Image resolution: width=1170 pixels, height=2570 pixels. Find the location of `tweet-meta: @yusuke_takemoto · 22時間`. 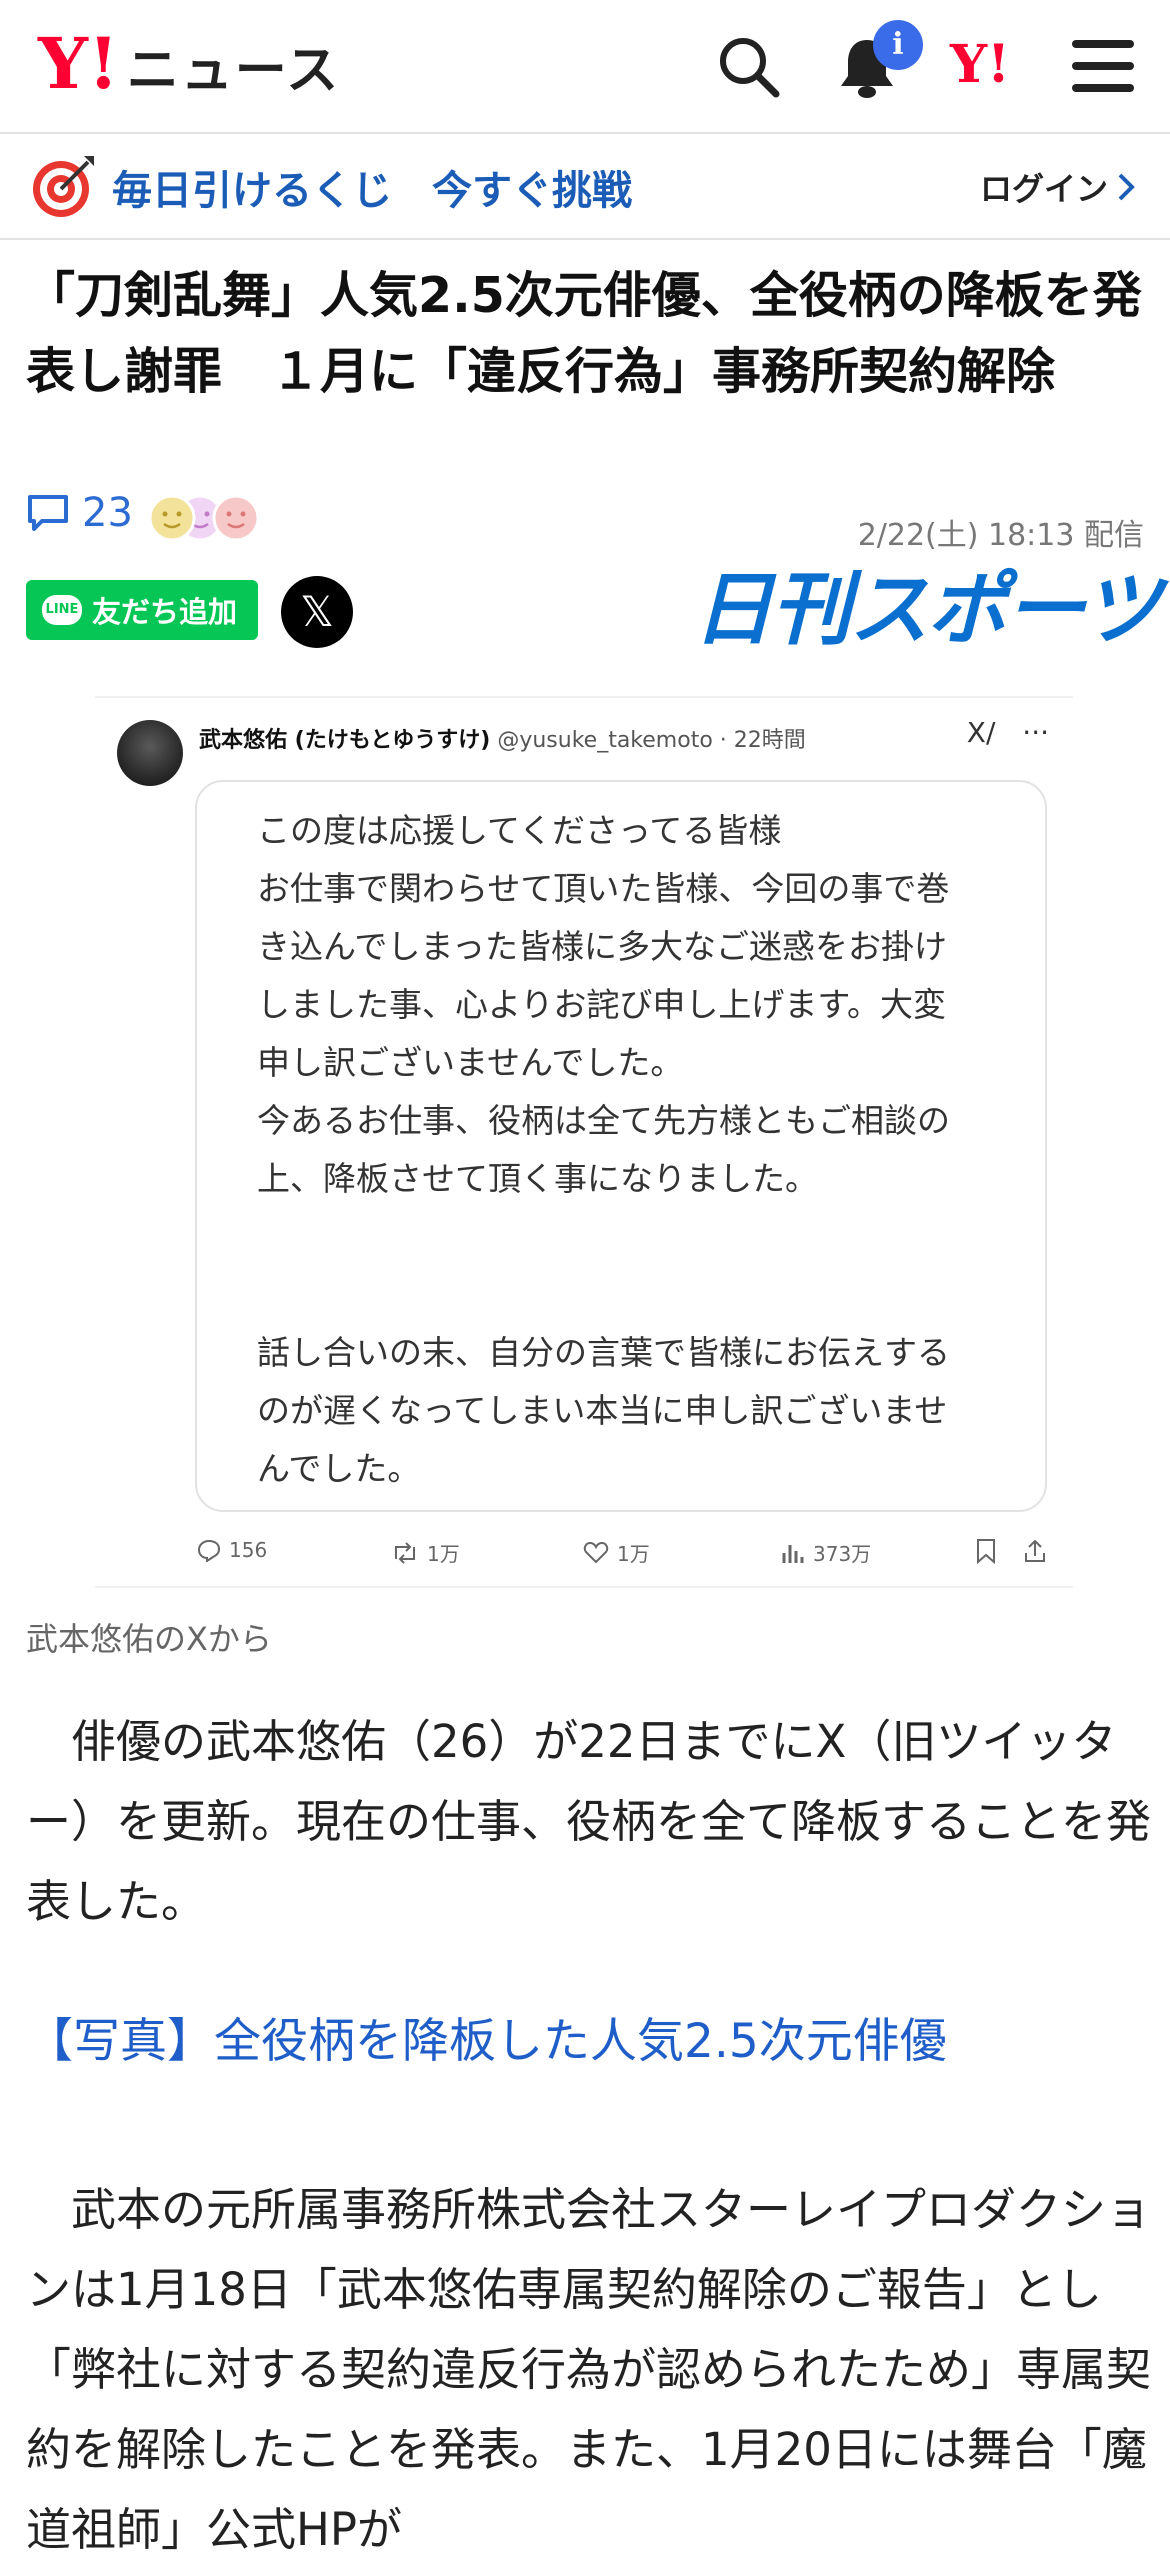

tweet-meta: @yusuke_takemoto · 22時間 is located at coordinates (651, 740).